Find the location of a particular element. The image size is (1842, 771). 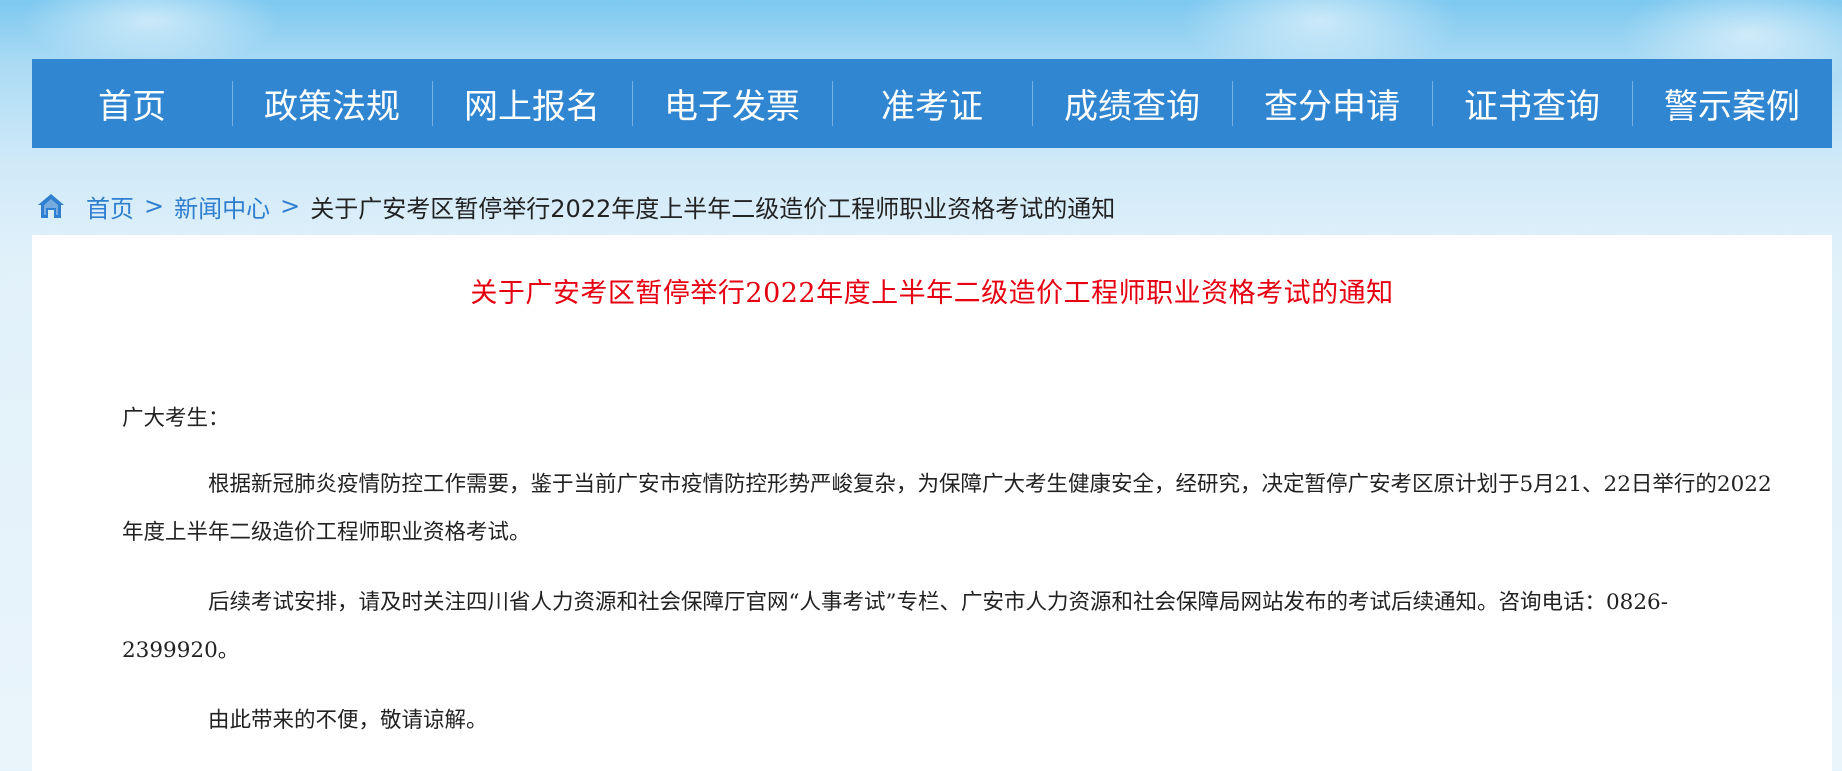

breadcrumb-current-page: 关于广安考区暂停举行2022年度上半年二级造价工程师职业资格考试的通知 is located at coordinates (713, 208).